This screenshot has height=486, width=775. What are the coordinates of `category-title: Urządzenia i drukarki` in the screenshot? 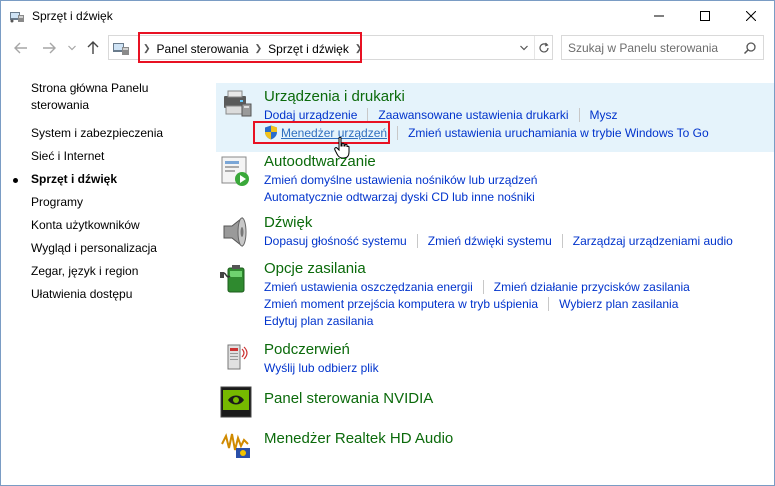 It's located at (334, 96).